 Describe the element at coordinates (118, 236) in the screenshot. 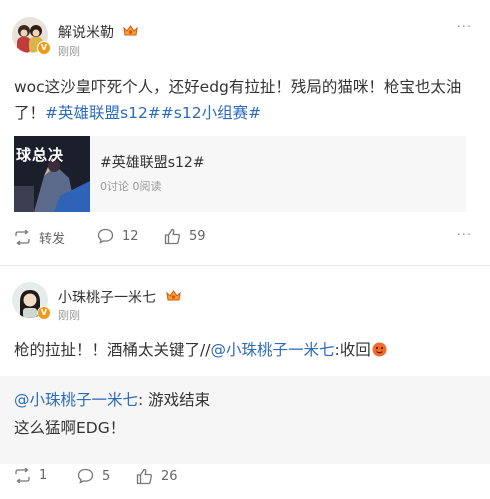

I see `comment-button: 12` at that location.